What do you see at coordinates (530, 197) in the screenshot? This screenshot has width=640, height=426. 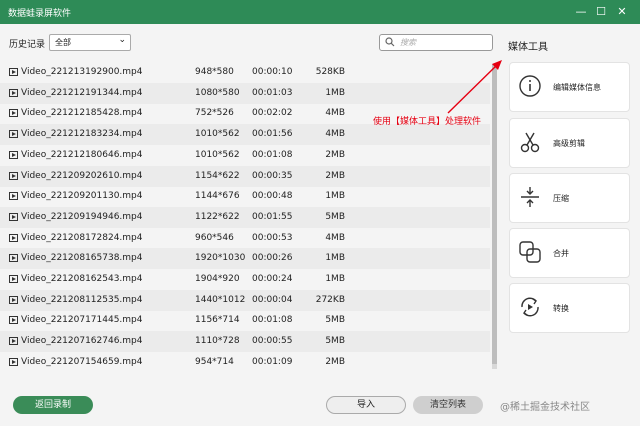 I see `compress-icon` at bounding box center [530, 197].